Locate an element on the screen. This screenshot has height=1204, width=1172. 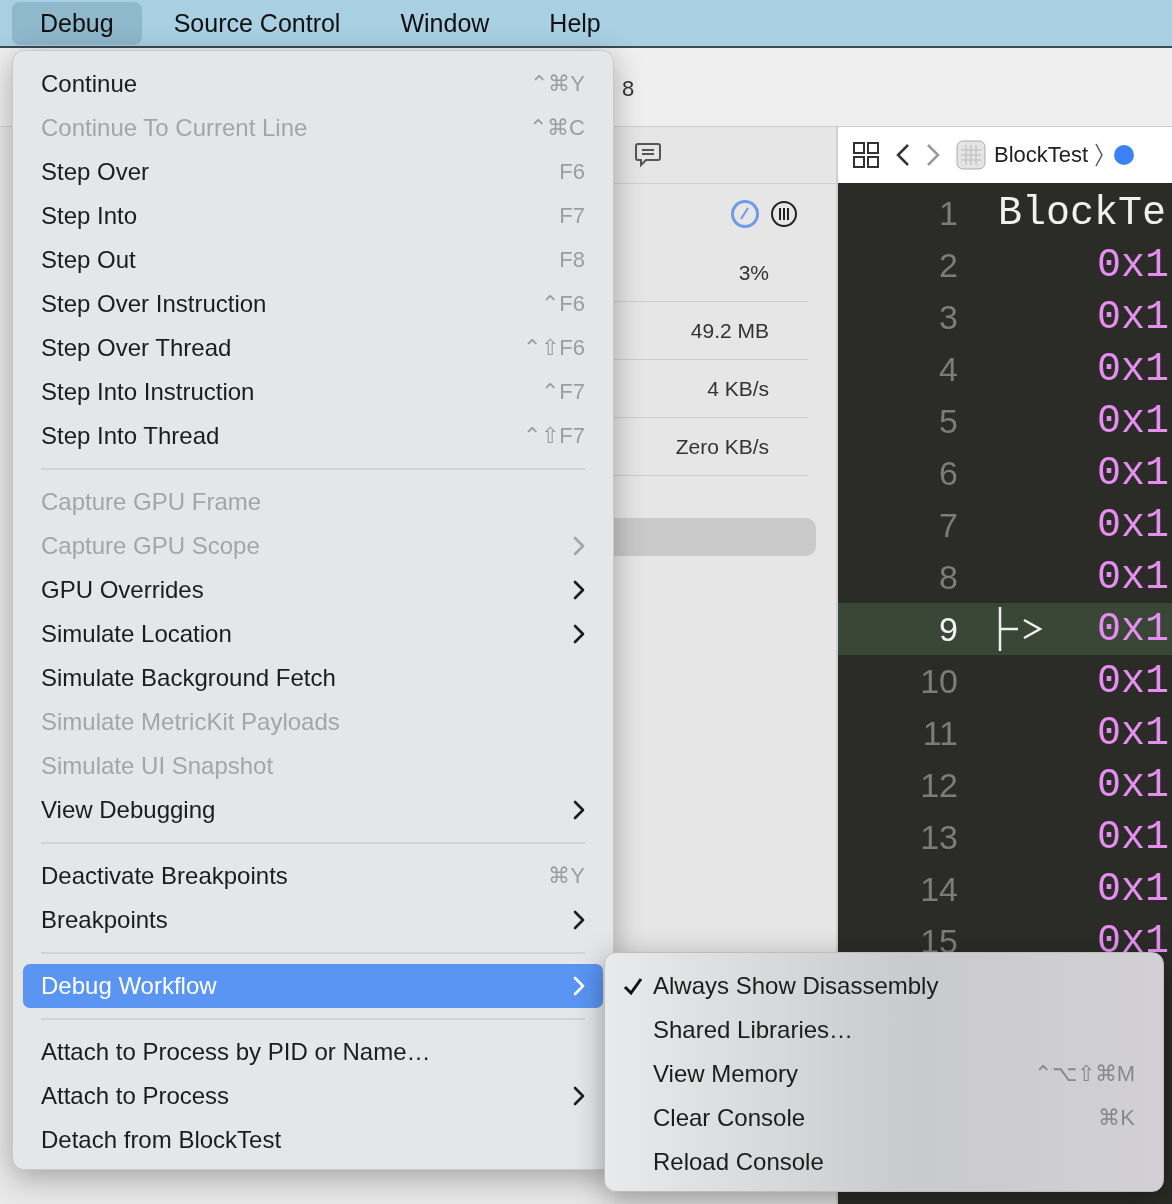
menu-item: Continue ⌃⌘Y is located at coordinates (313, 84).